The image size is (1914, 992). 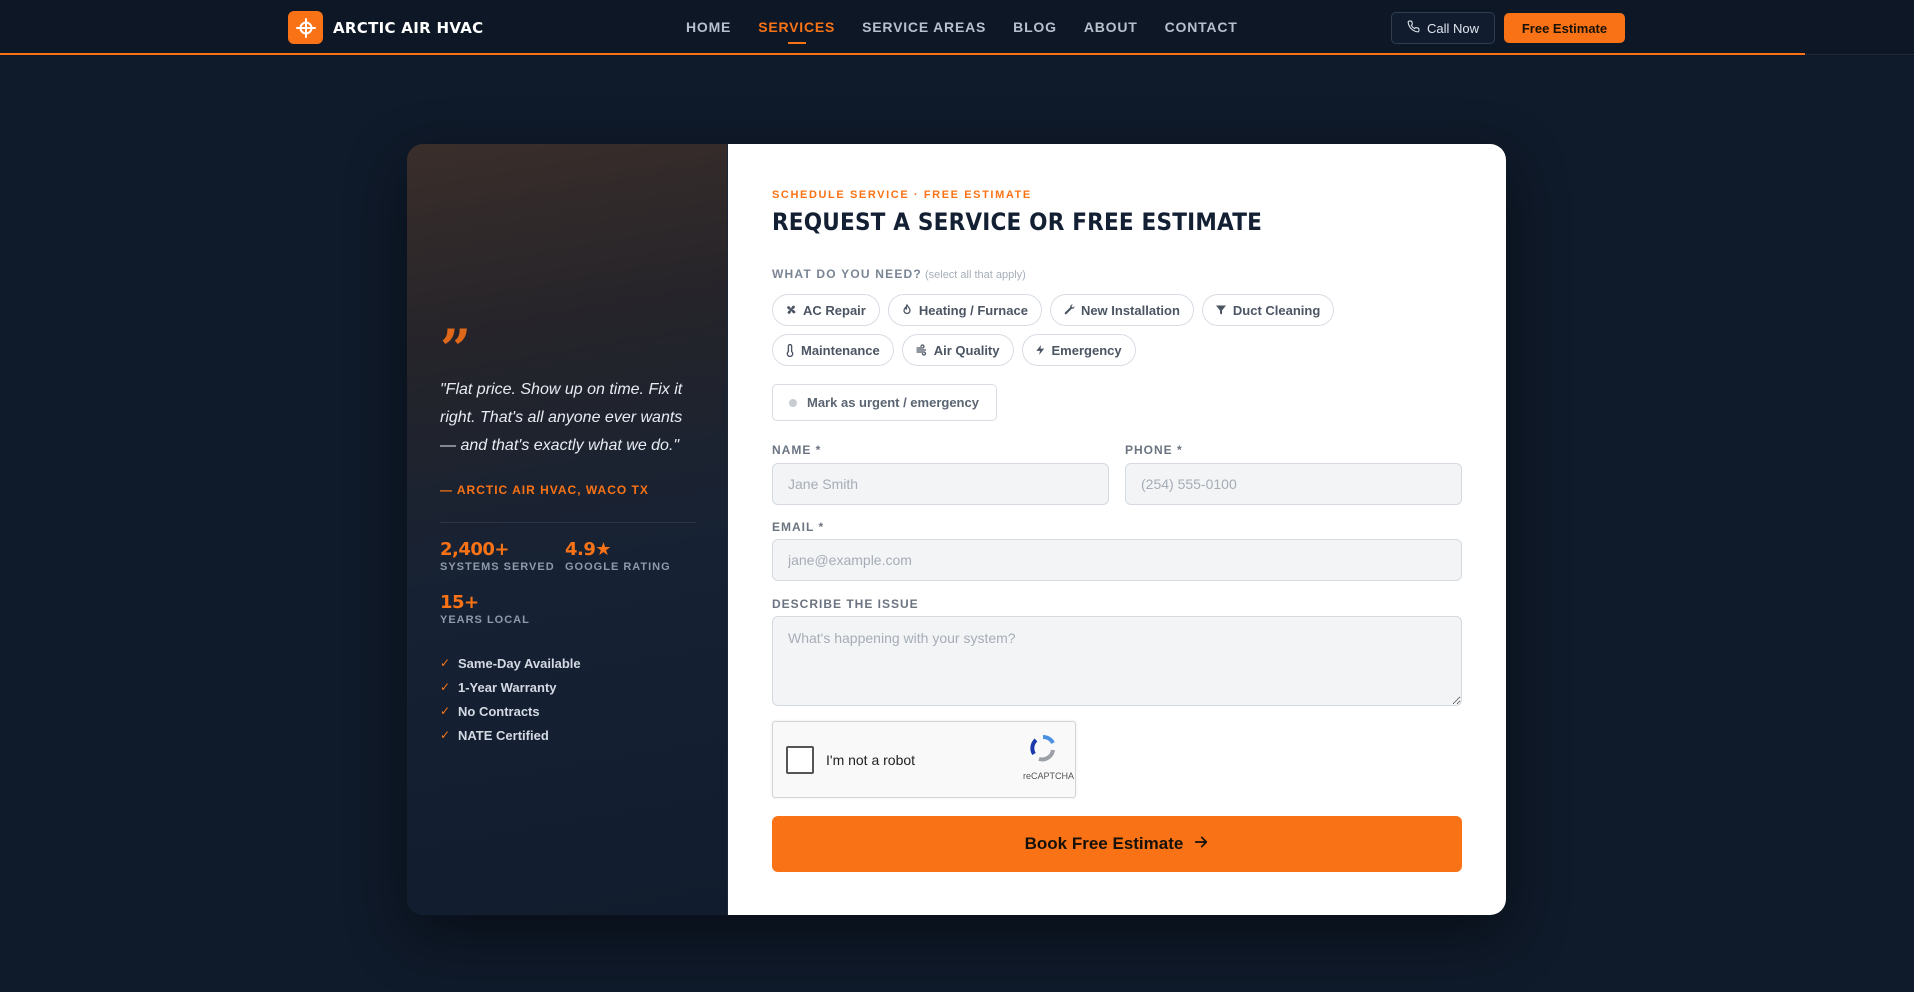 What do you see at coordinates (475, 549) in the screenshot?
I see `stat-value: 2,400+` at bounding box center [475, 549].